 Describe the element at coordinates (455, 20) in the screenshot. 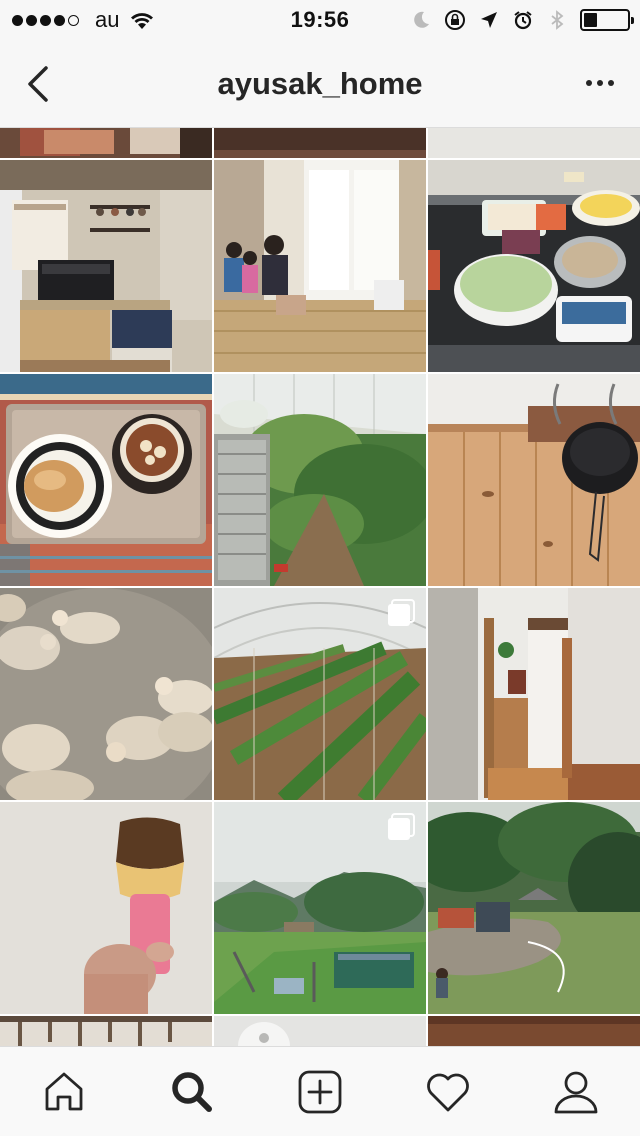

I see `rotation-lock-icon` at that location.